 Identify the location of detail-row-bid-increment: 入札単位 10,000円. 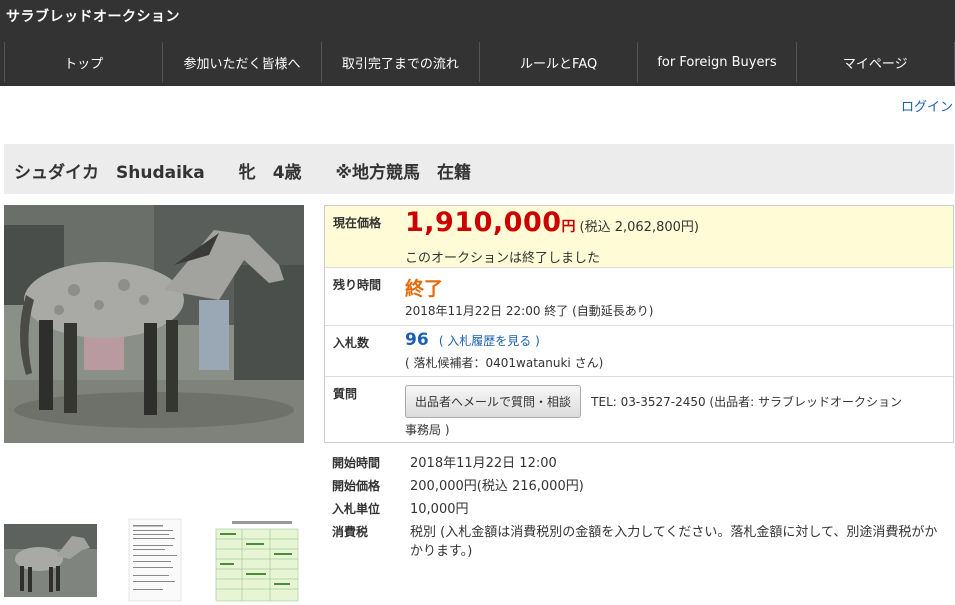
(639, 509).